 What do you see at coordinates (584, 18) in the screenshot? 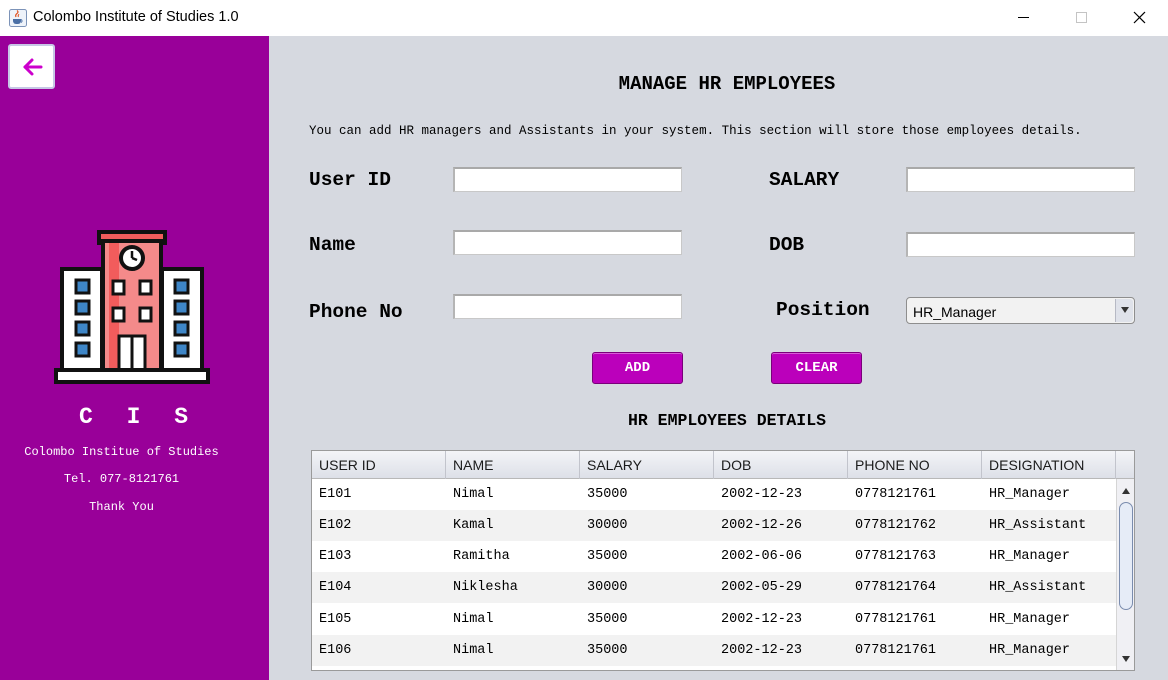
I see `window-titlebar: Colombo Institute of Studies 1.0` at bounding box center [584, 18].